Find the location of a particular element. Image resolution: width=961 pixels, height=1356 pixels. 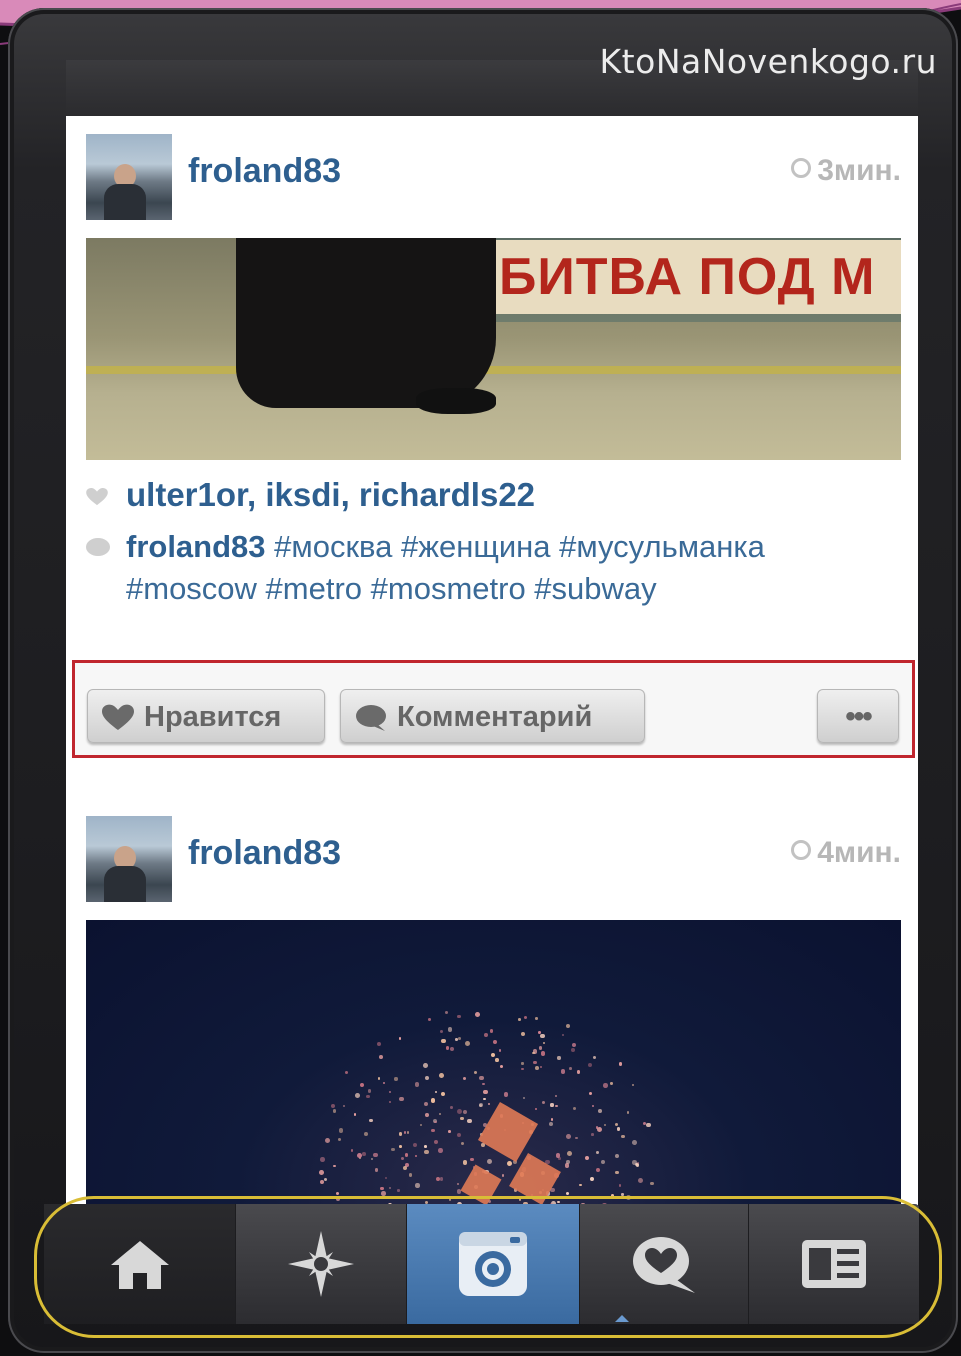

tab-home is located at coordinates (140, 1264).